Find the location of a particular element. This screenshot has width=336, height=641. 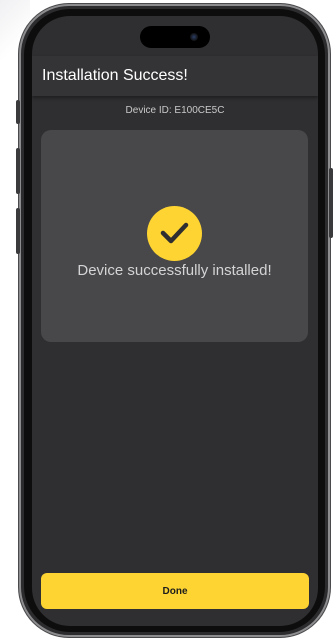

volume-down-button is located at coordinates (18, 231).